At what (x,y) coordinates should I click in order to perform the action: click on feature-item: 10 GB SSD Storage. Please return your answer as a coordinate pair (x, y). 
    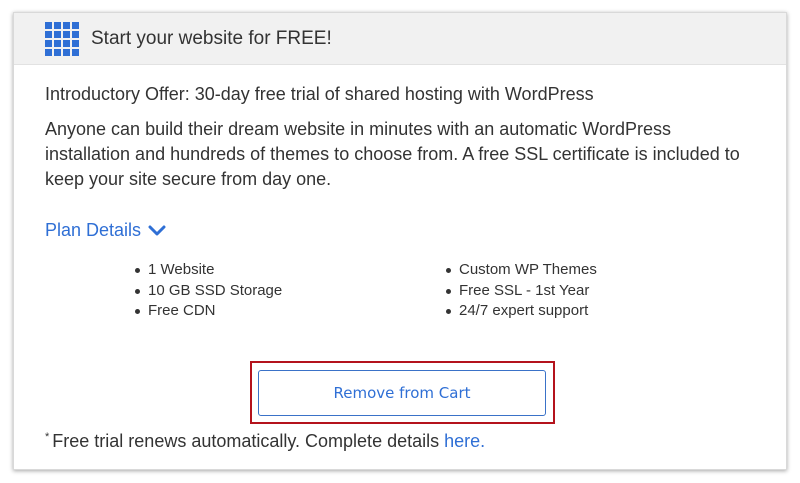
    Looking at the image, I should click on (288, 291).